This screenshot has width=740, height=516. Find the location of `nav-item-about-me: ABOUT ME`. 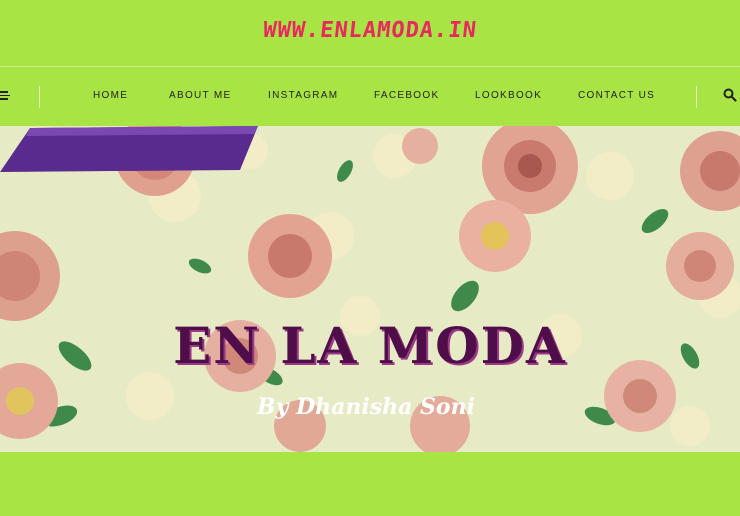

nav-item-about-me: ABOUT ME is located at coordinates (200, 95).